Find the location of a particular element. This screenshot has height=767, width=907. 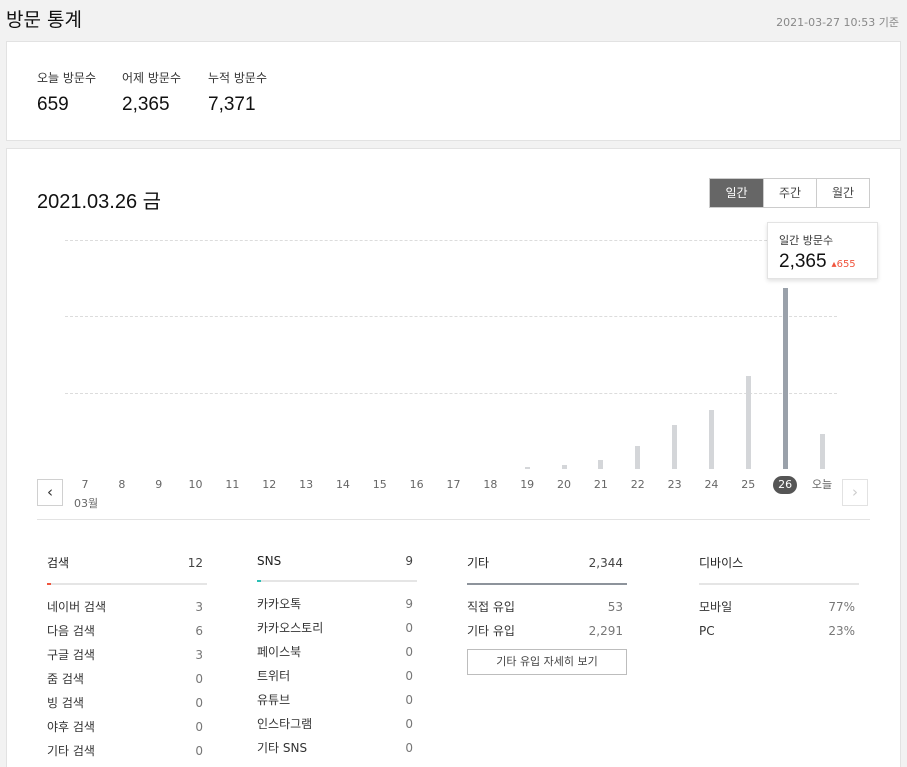

list-item-value: 77% is located at coordinates (841, 607).